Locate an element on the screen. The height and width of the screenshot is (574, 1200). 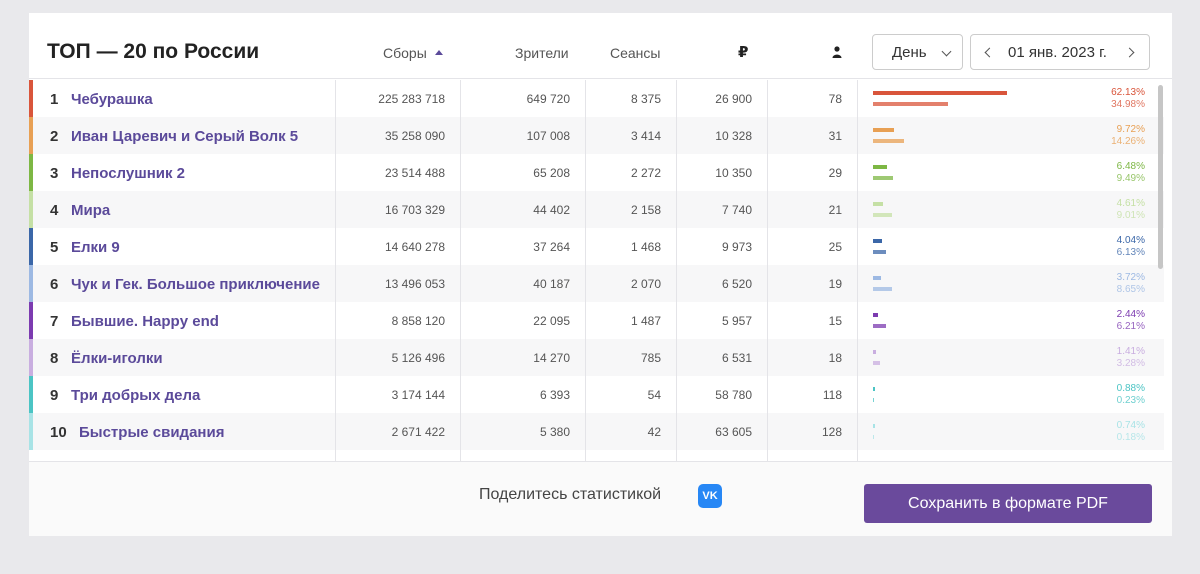
movie-title-link: Чук и Гек. Большое приключение is located at coordinates (195, 284).